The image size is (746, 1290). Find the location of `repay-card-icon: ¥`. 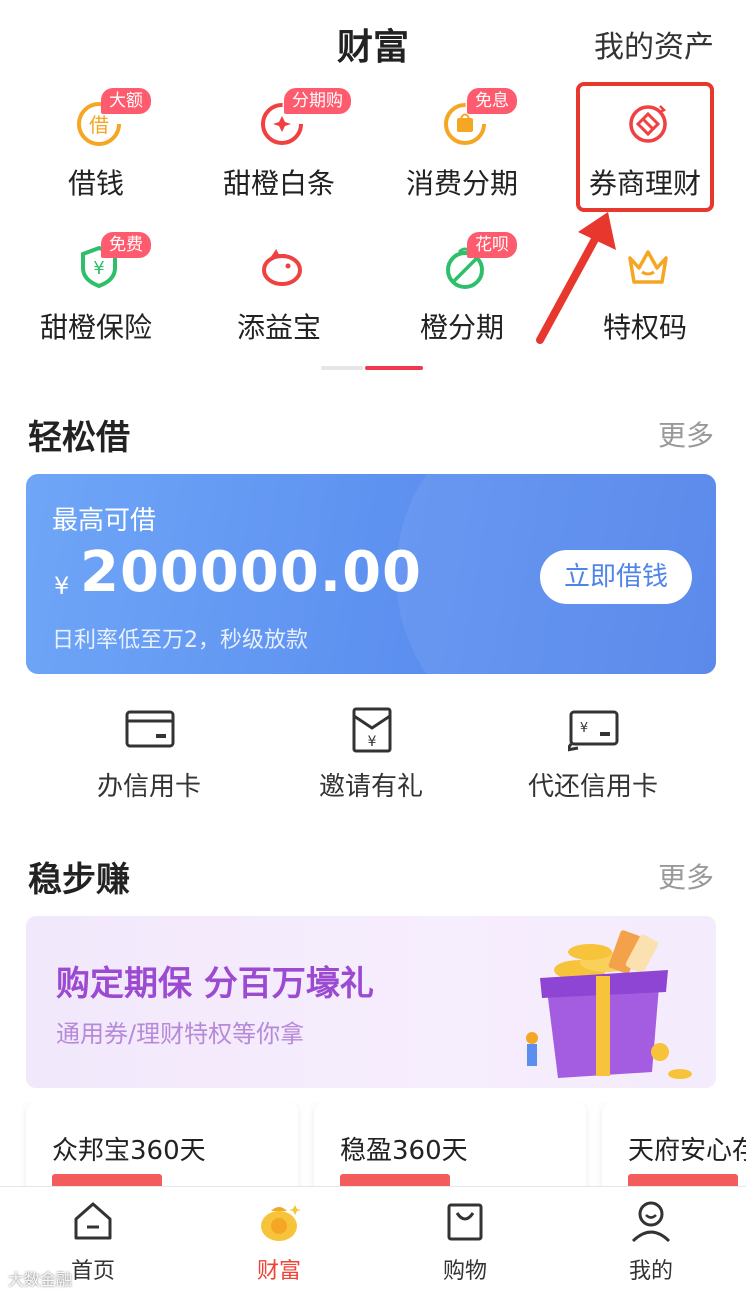

repay-card-icon: ¥ is located at coordinates (593, 731).